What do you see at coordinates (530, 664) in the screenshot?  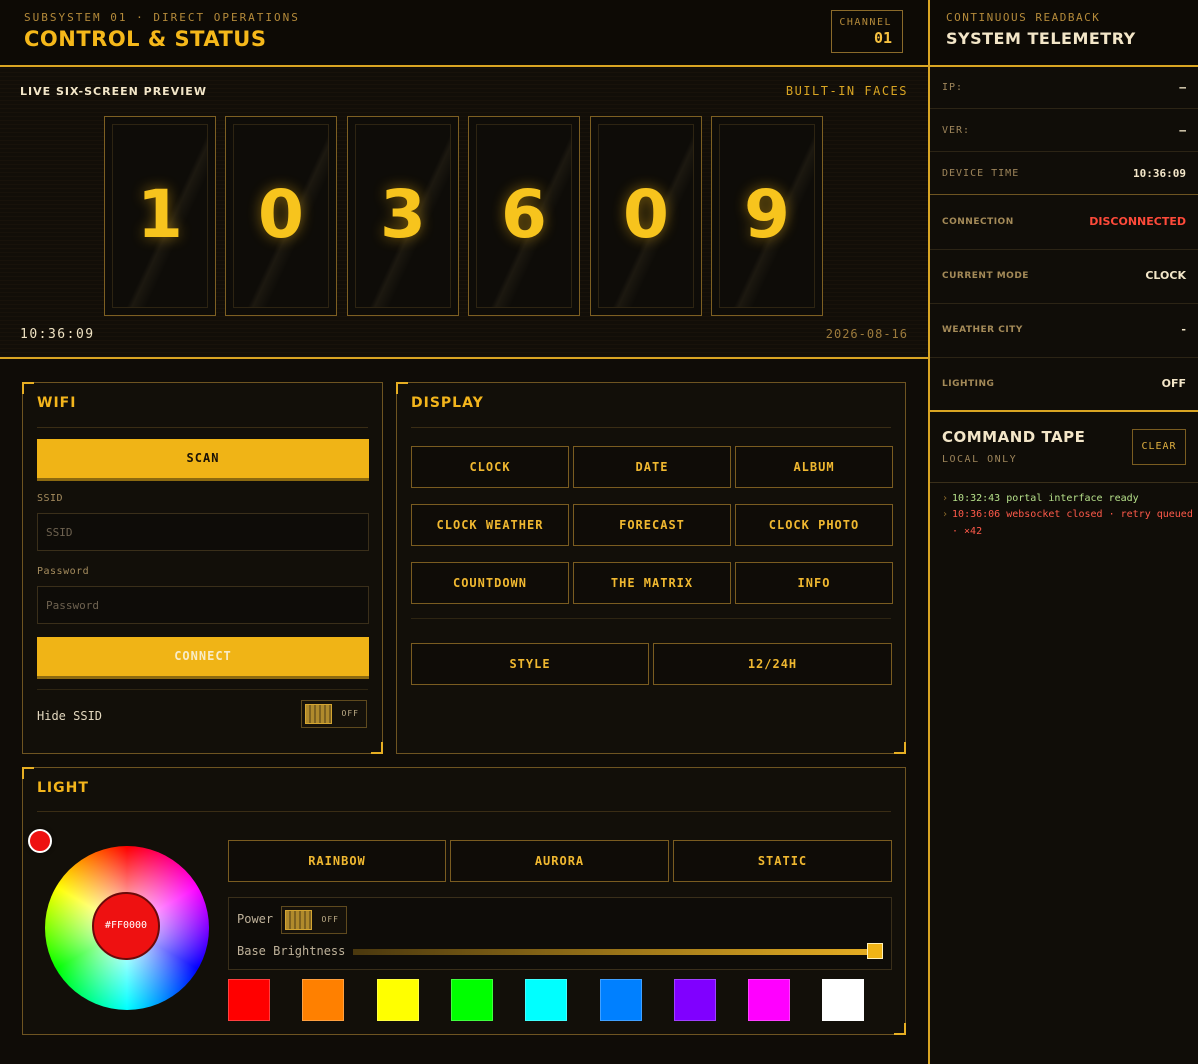 I see `style-button: STYLE` at bounding box center [530, 664].